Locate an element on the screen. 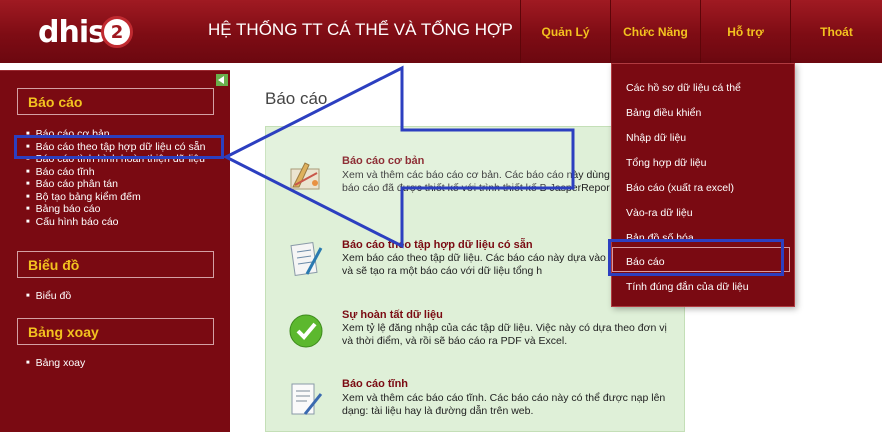 The width and height of the screenshot is (882, 432). collapse-sidebar-icon is located at coordinates (222, 80).